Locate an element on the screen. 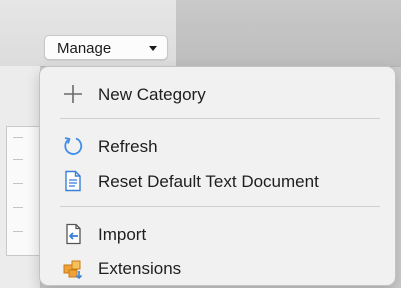 This screenshot has height=288, width=401. refresh-icon is located at coordinates (73, 146).